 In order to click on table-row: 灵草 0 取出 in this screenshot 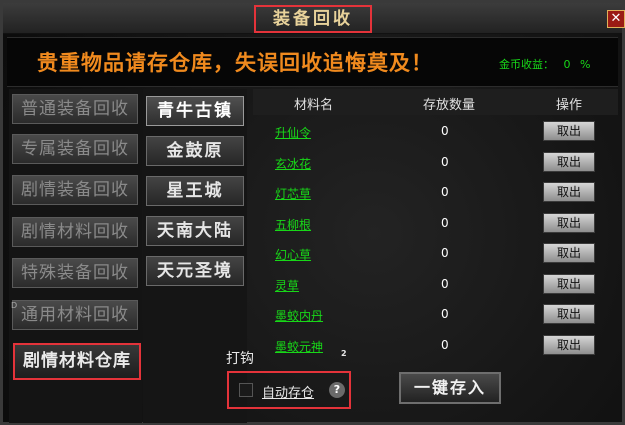, I will do `click(435, 285)`.